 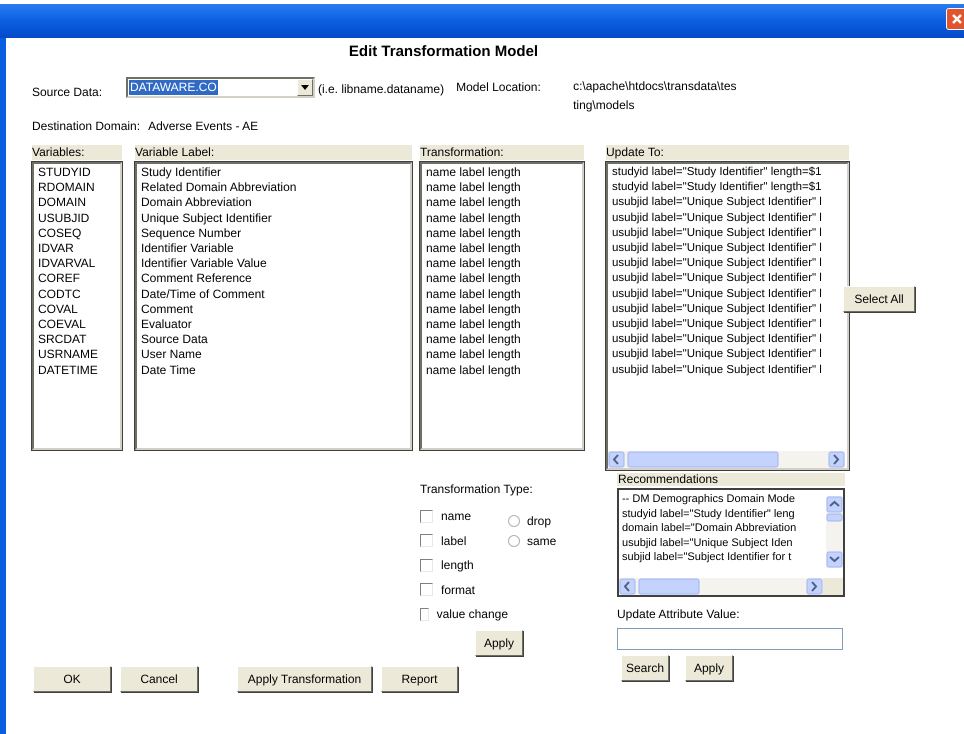 What do you see at coordinates (56, 248) in the screenshot?
I see `list-item: IDVAR` at bounding box center [56, 248].